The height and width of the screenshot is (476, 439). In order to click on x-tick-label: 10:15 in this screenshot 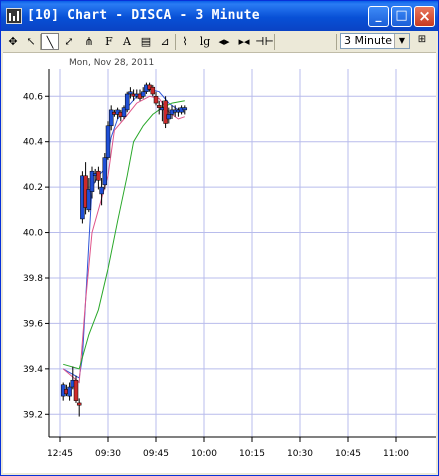, I will do `click(252, 454)`.